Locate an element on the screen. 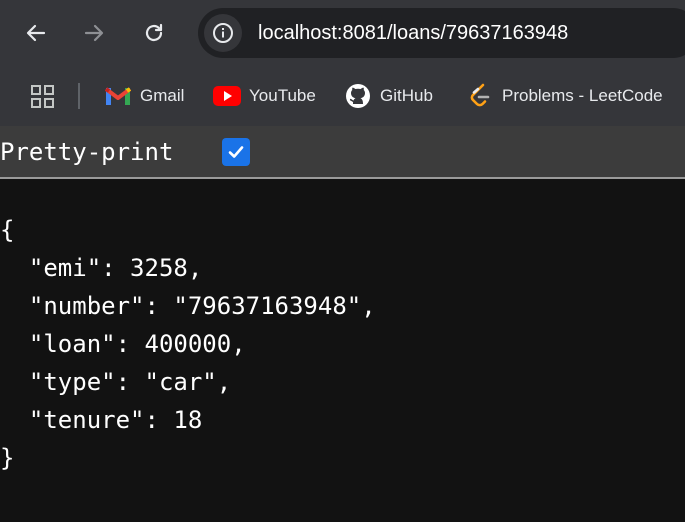  address-bar: localhost:8081/loans/79637163948 is located at coordinates (441, 33).